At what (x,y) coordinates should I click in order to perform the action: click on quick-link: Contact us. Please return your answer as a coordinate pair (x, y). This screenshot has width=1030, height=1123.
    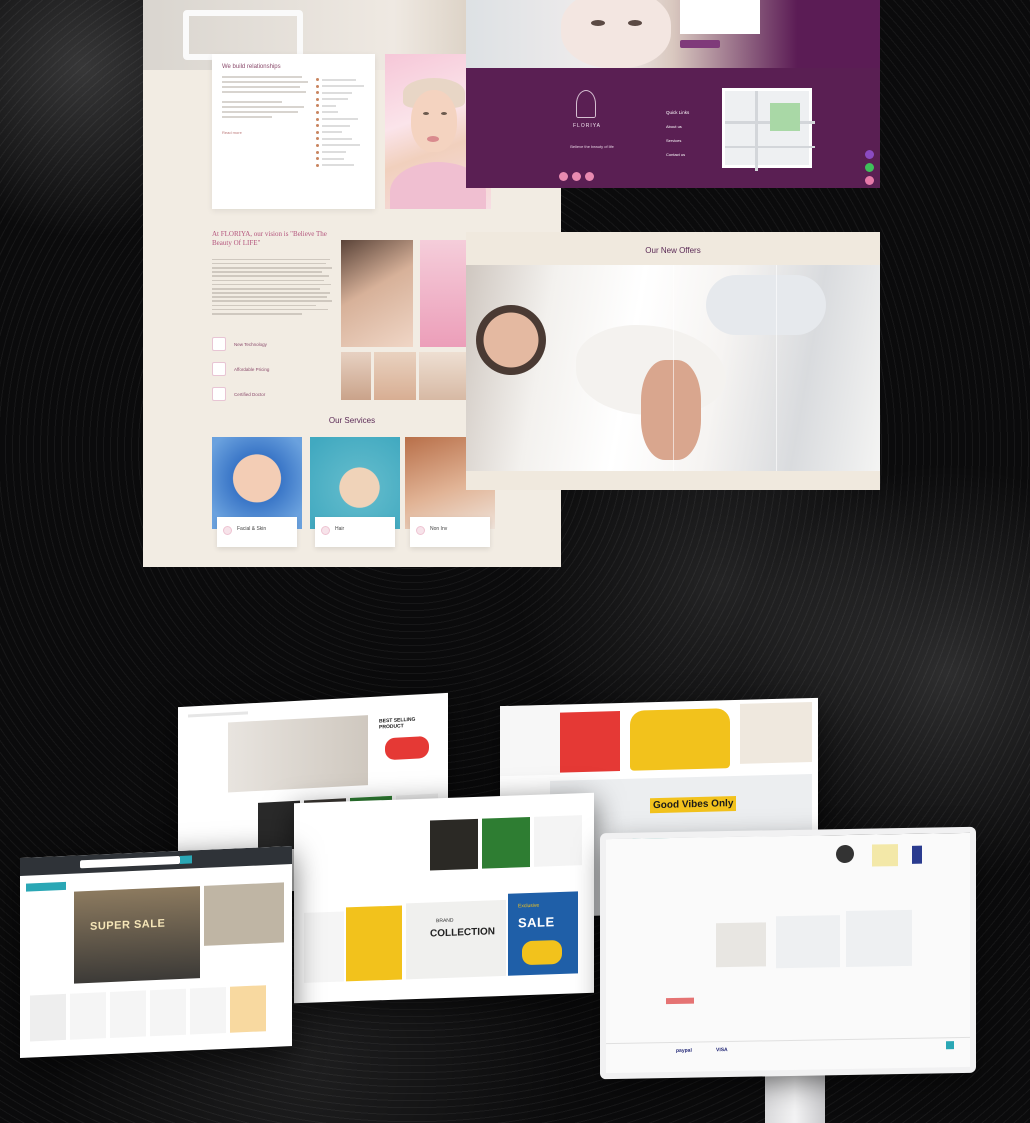
    Looking at the image, I should click on (677, 154).